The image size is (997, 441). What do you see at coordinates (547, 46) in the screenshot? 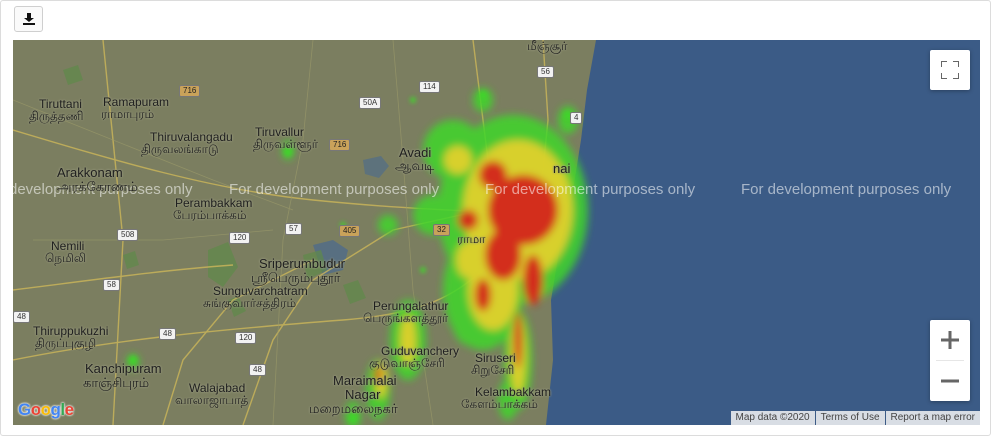
I see `place-label: மீஞ்சூர்` at bounding box center [547, 46].